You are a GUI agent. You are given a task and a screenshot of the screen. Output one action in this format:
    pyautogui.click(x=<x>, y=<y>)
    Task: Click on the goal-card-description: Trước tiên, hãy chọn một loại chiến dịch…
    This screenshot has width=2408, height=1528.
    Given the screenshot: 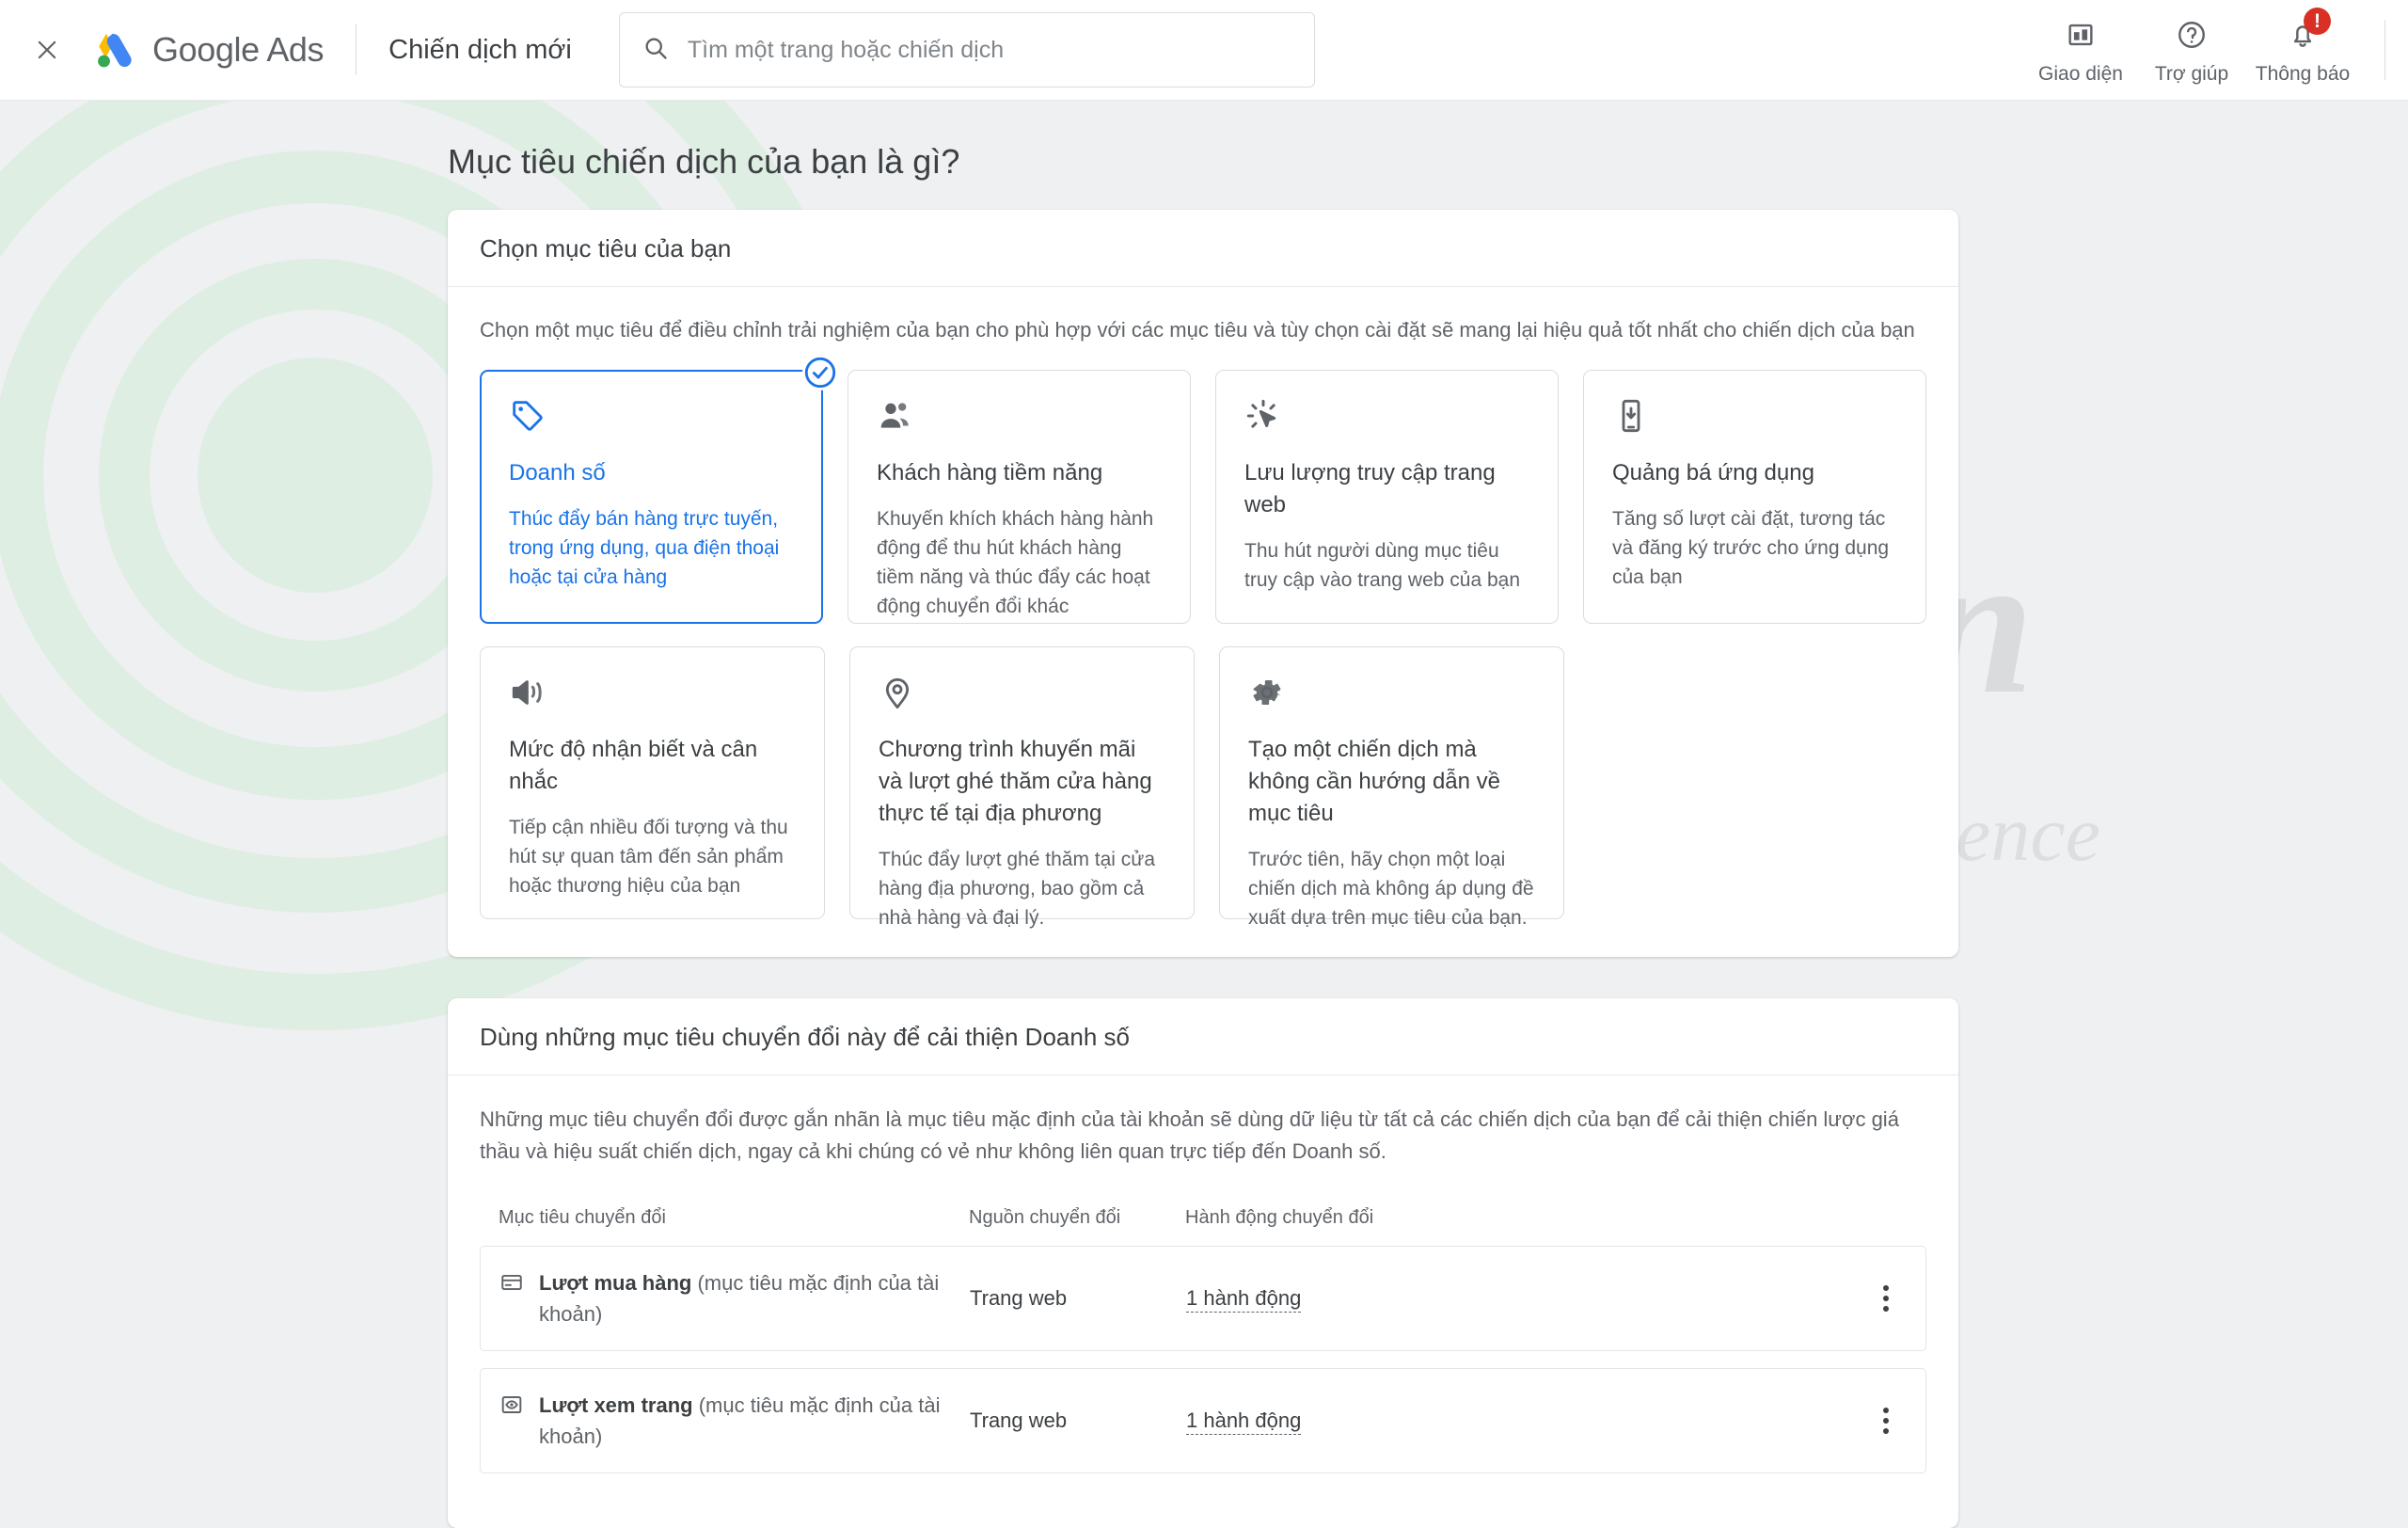 What is the action you would take?
    pyautogui.click(x=1391, y=889)
    